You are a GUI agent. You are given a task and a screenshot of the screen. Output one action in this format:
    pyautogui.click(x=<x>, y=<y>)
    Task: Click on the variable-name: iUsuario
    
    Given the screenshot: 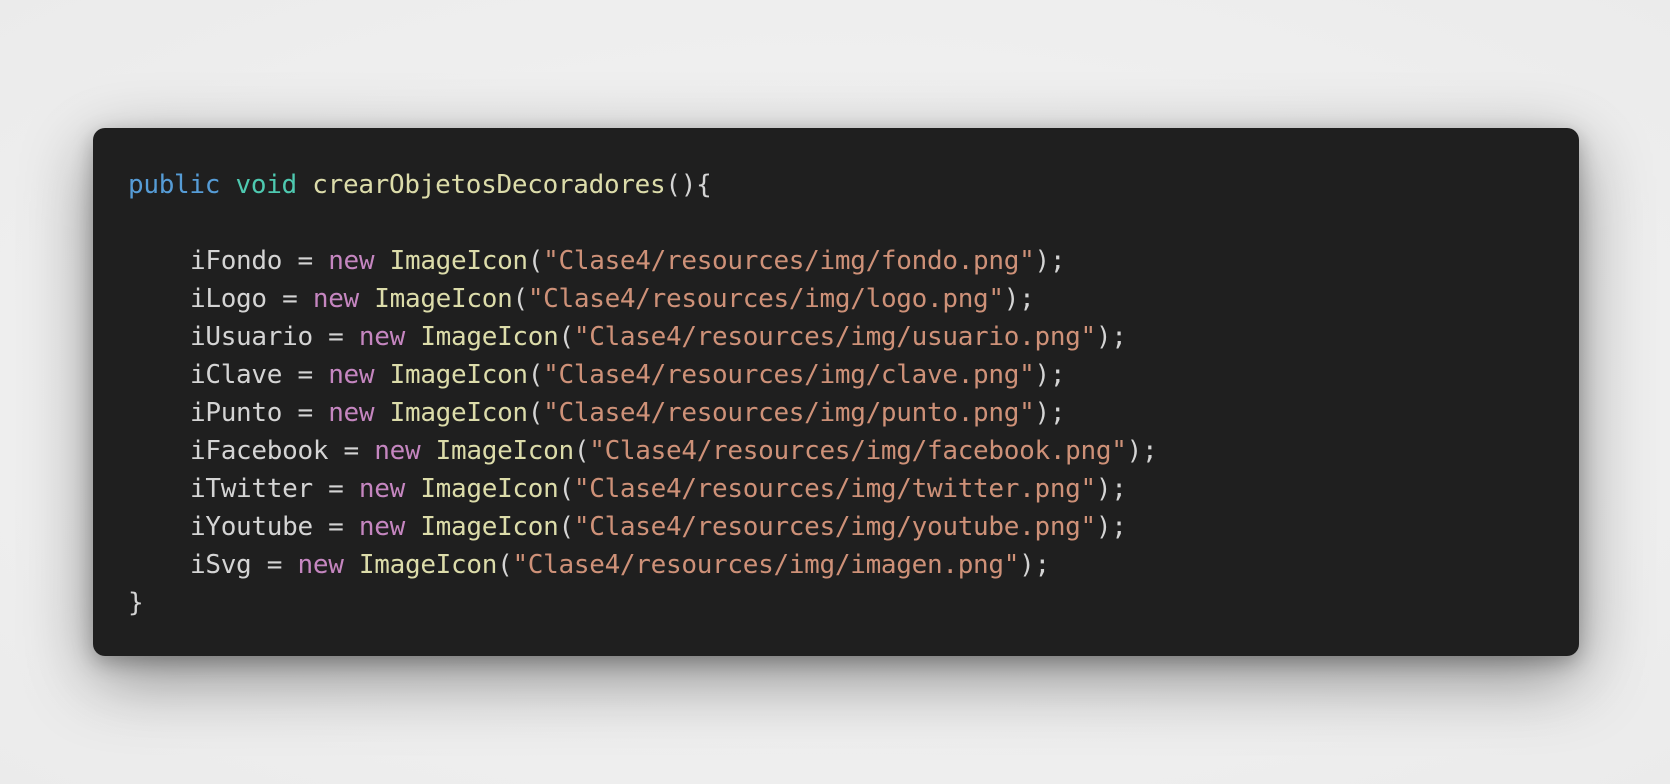 What is the action you would take?
    pyautogui.click(x=251, y=337)
    